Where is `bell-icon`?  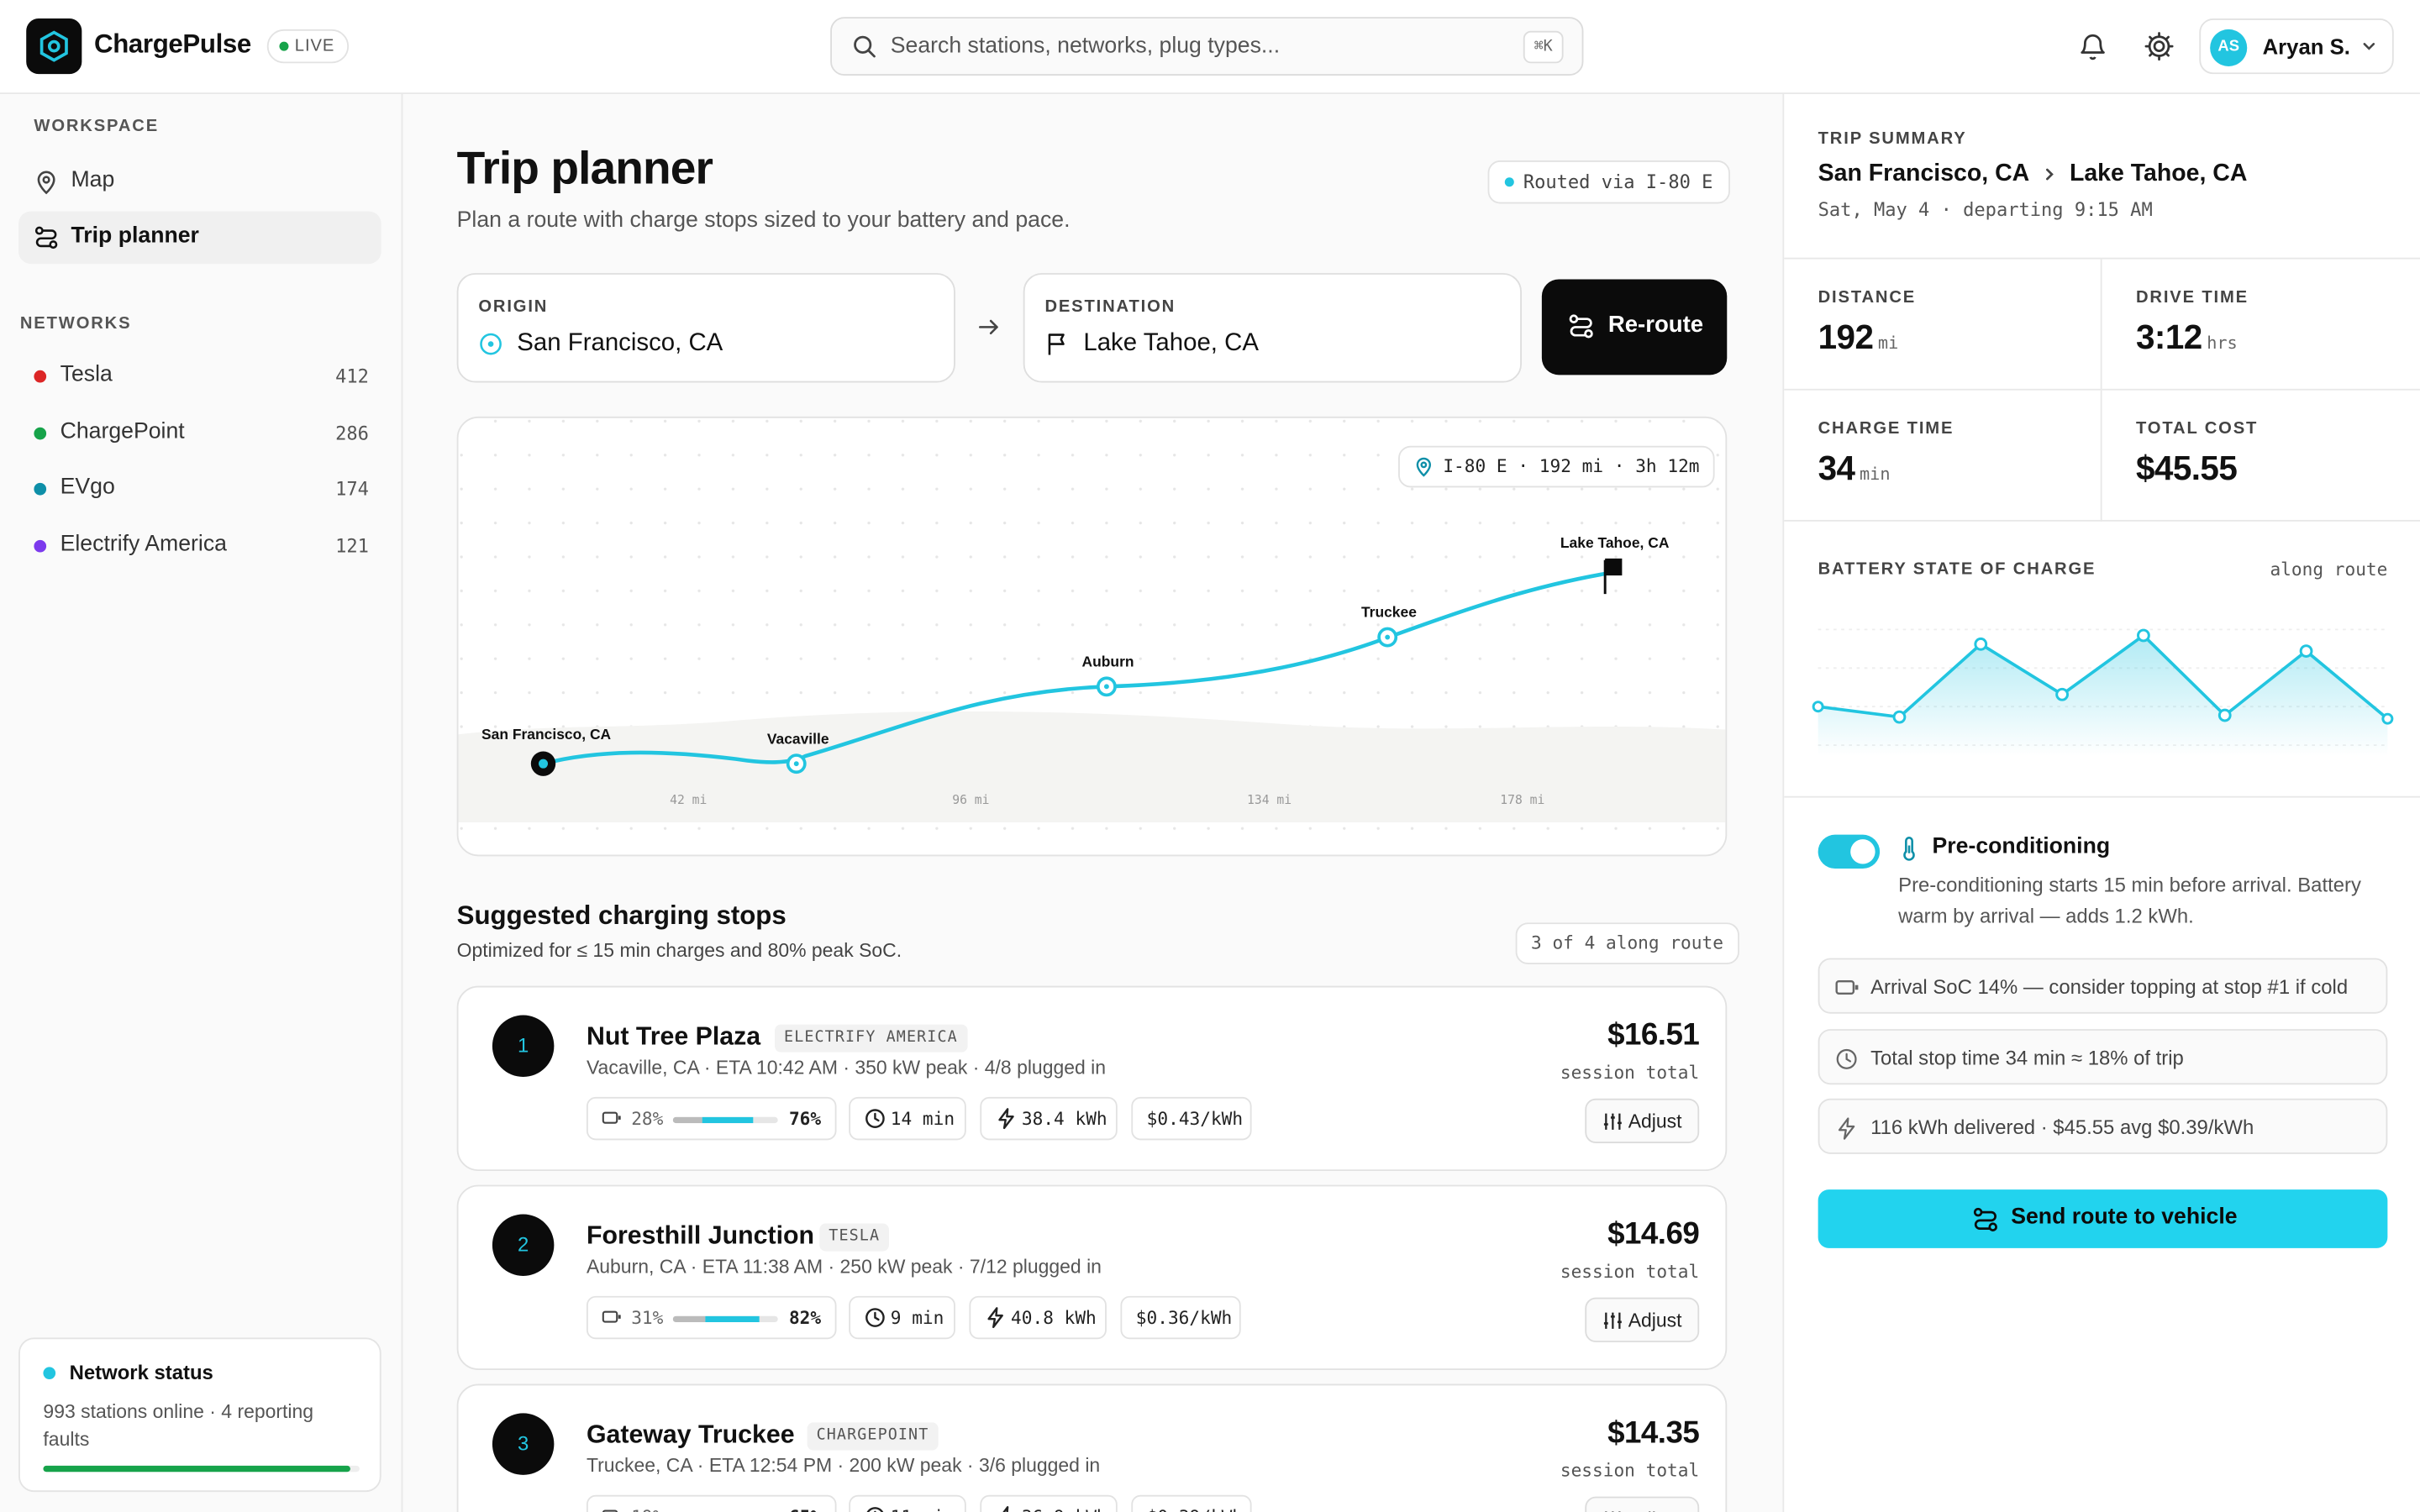
bell-icon is located at coordinates (2092, 46).